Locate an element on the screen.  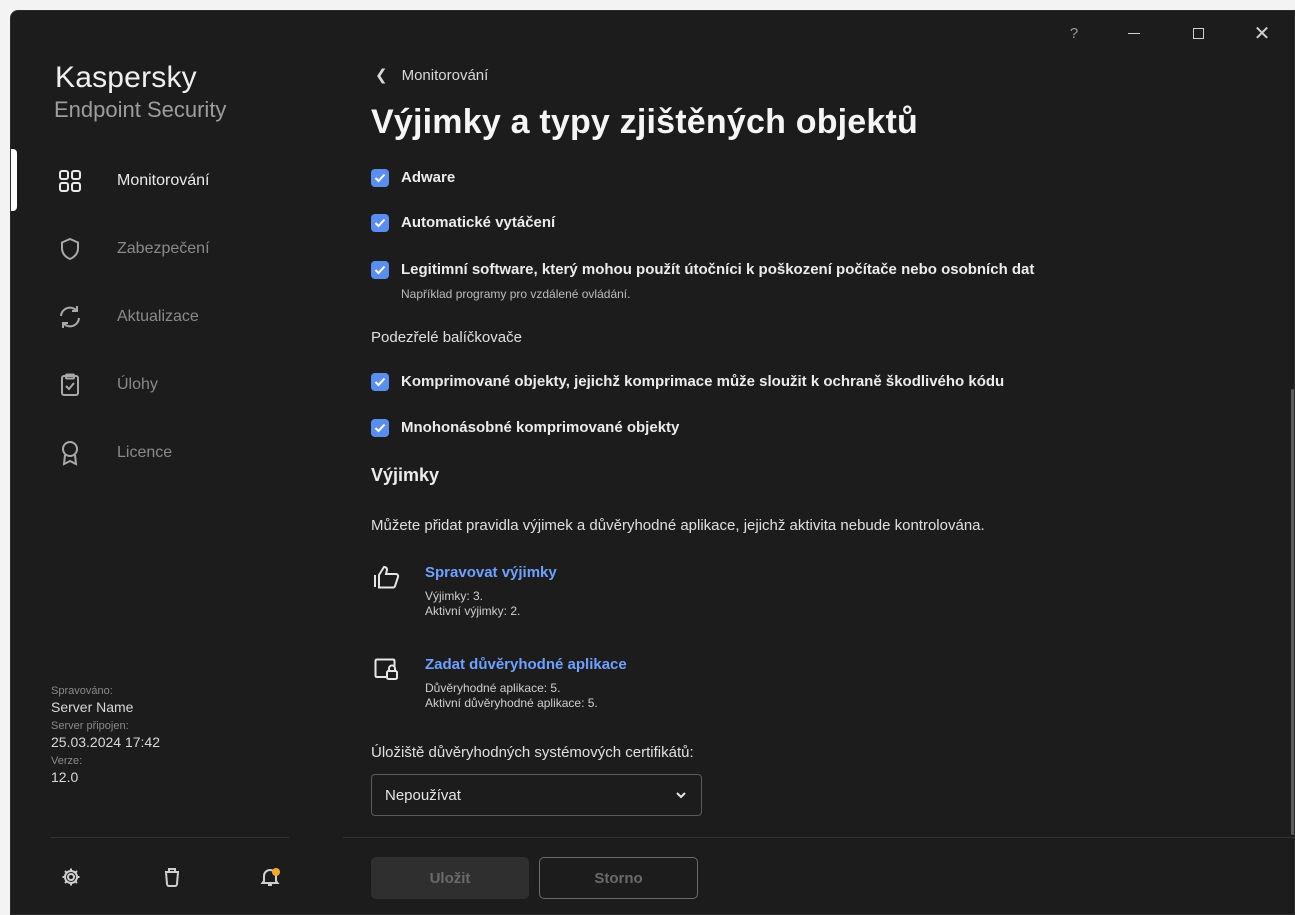
chevron-left-icon: ❮ is located at coordinates (381, 75).